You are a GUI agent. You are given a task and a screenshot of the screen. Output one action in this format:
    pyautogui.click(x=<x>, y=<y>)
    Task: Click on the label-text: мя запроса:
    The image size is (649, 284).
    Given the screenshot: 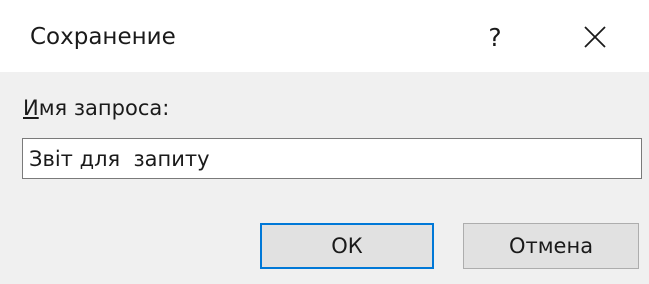 What is the action you would take?
    pyautogui.click(x=104, y=108)
    